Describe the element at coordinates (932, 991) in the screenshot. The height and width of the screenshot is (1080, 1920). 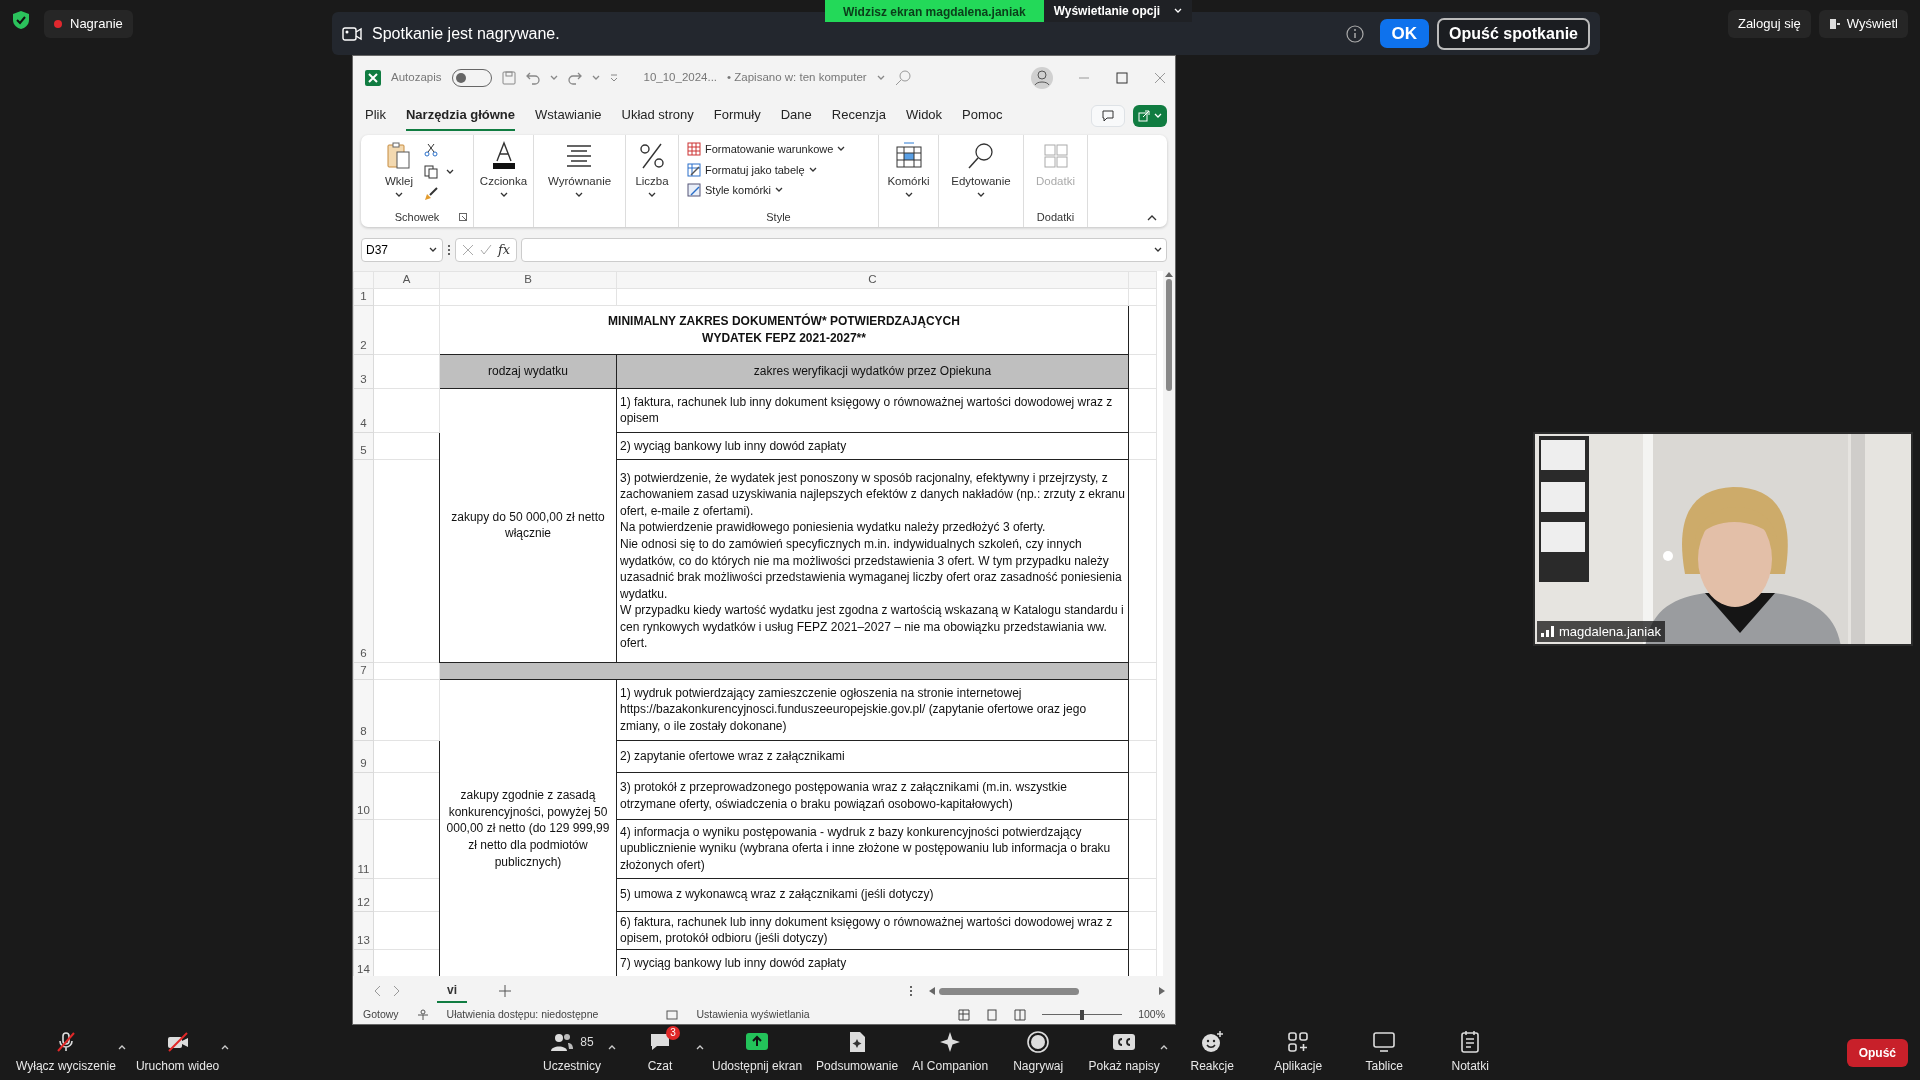
I see `scroll-left-icon` at that location.